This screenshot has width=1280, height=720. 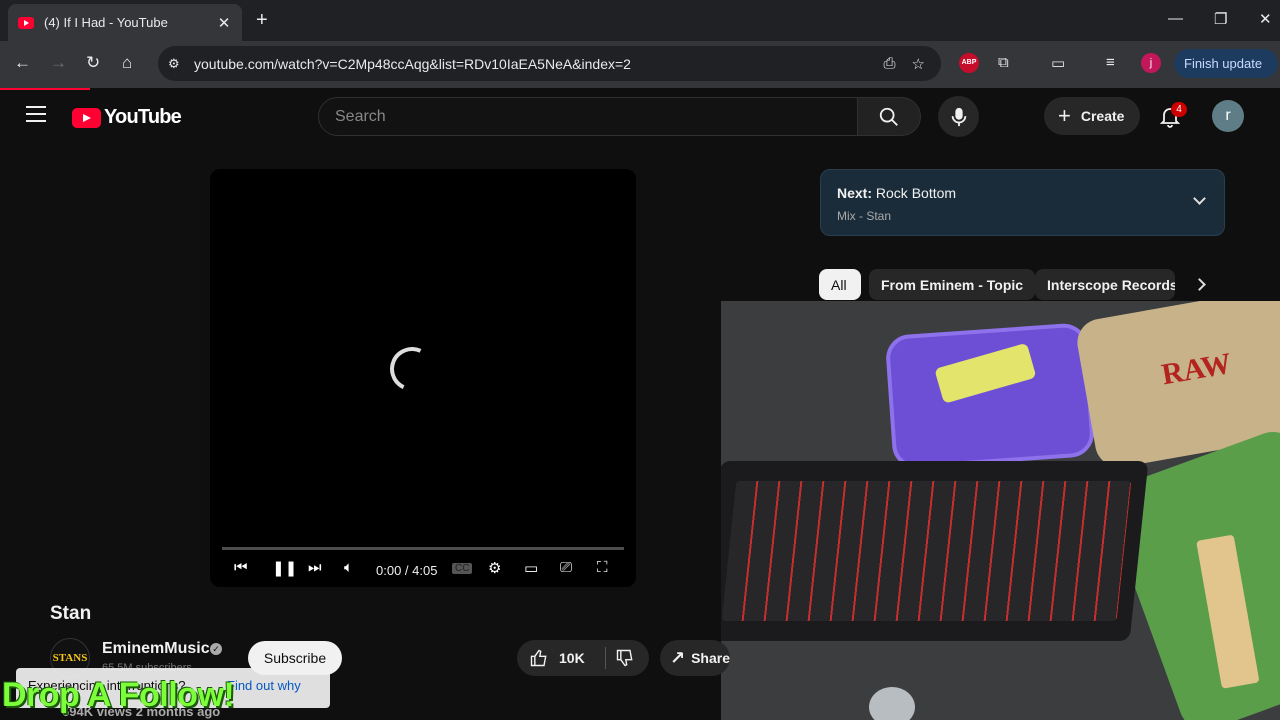 I want to click on youtube-logo: YouTube, so click(x=127, y=117).